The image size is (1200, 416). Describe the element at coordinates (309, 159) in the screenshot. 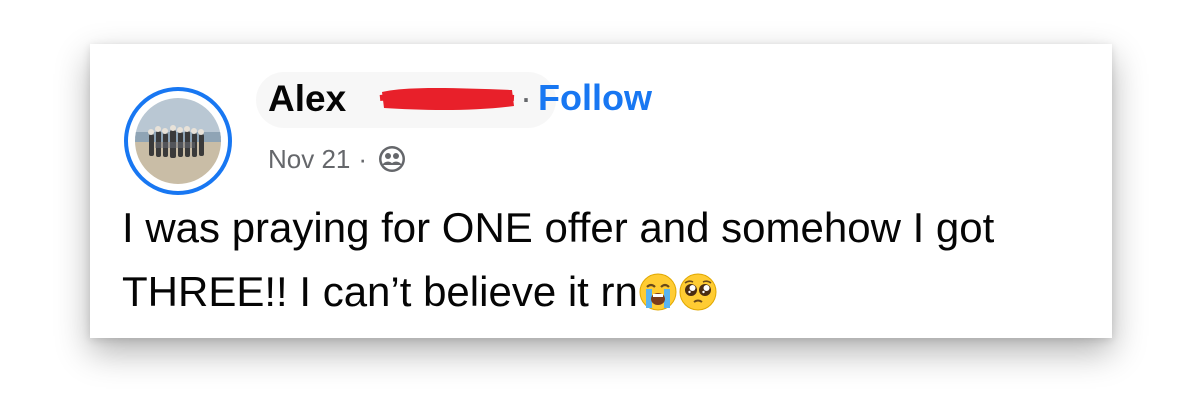

I see `post-date: Nov 21` at that location.